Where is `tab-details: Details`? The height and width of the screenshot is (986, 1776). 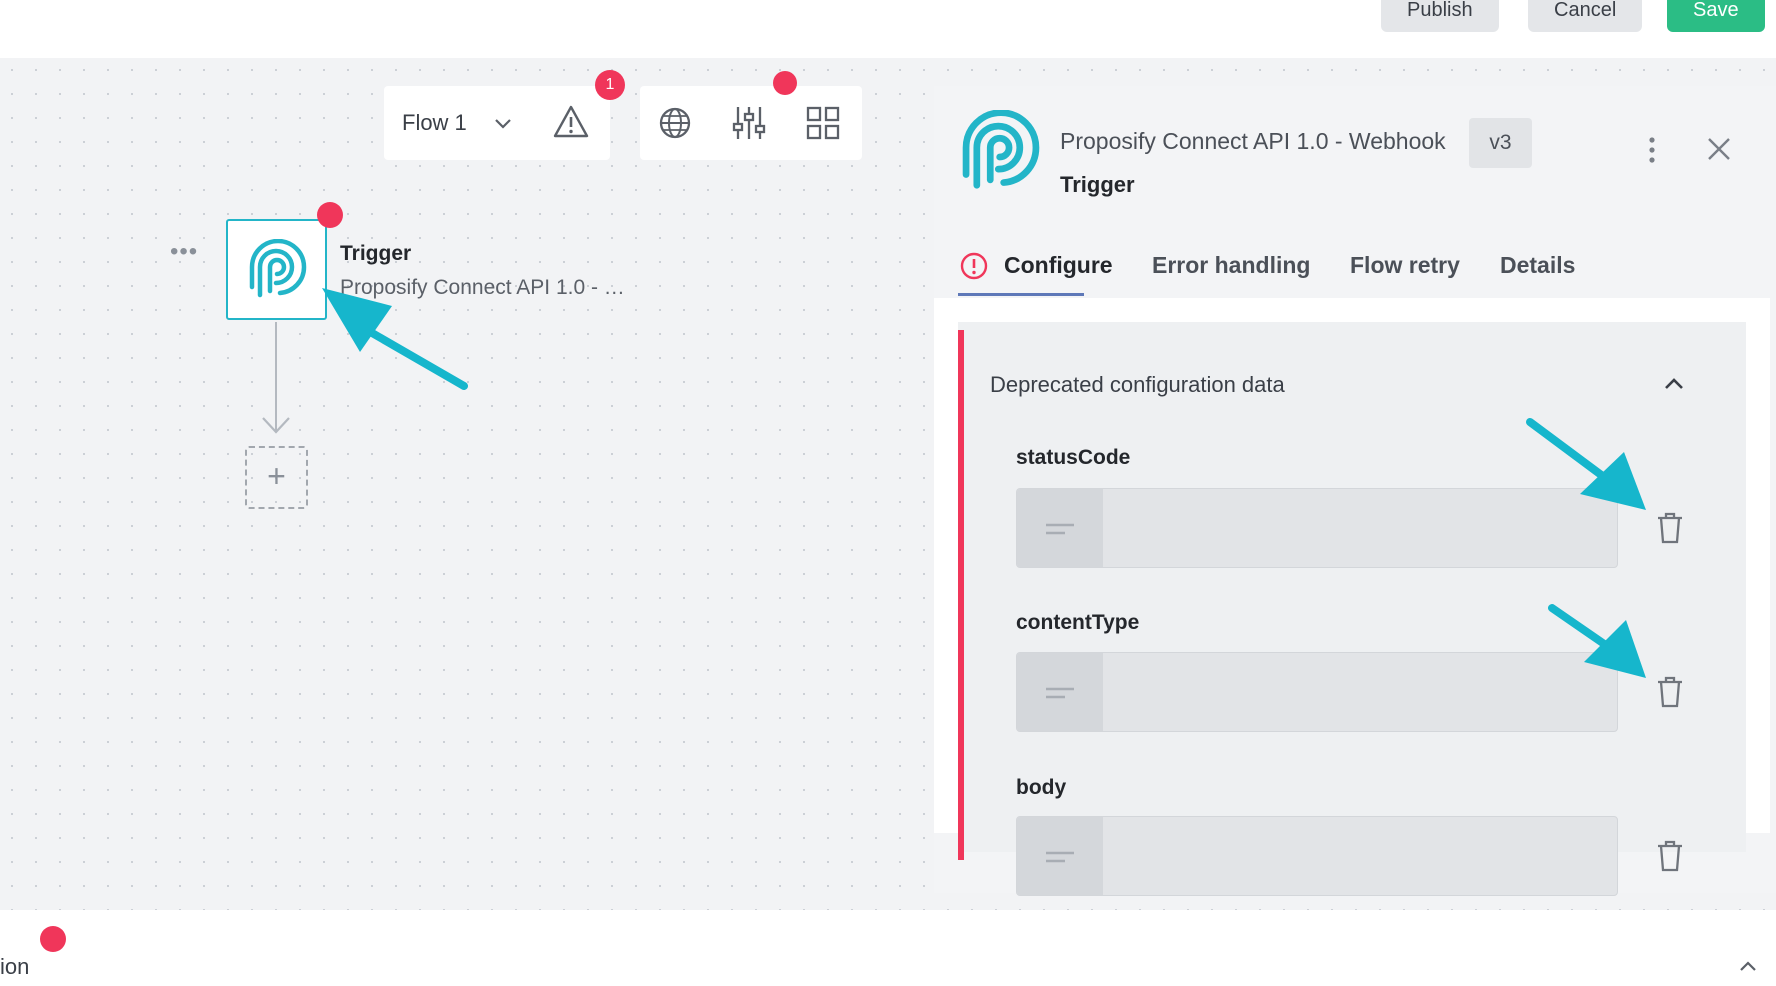 tab-details: Details is located at coordinates (1537, 265).